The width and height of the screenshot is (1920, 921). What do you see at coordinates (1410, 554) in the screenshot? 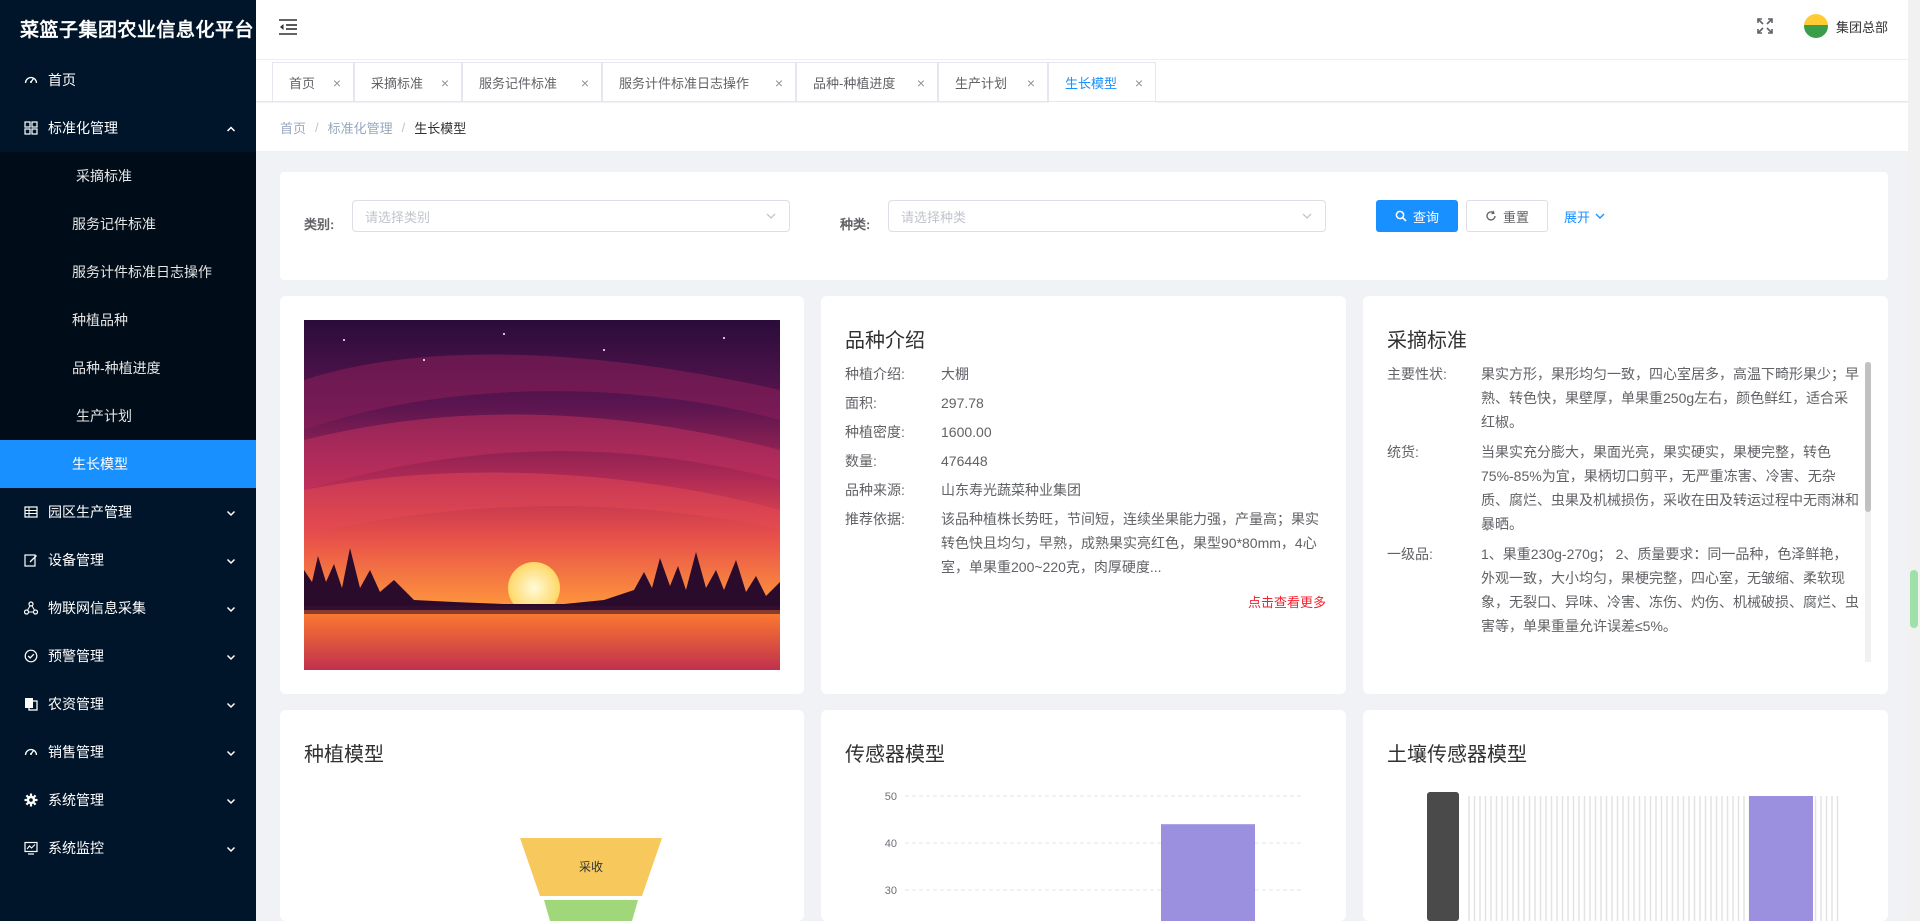
I see `std-key: 一级品:` at bounding box center [1410, 554].